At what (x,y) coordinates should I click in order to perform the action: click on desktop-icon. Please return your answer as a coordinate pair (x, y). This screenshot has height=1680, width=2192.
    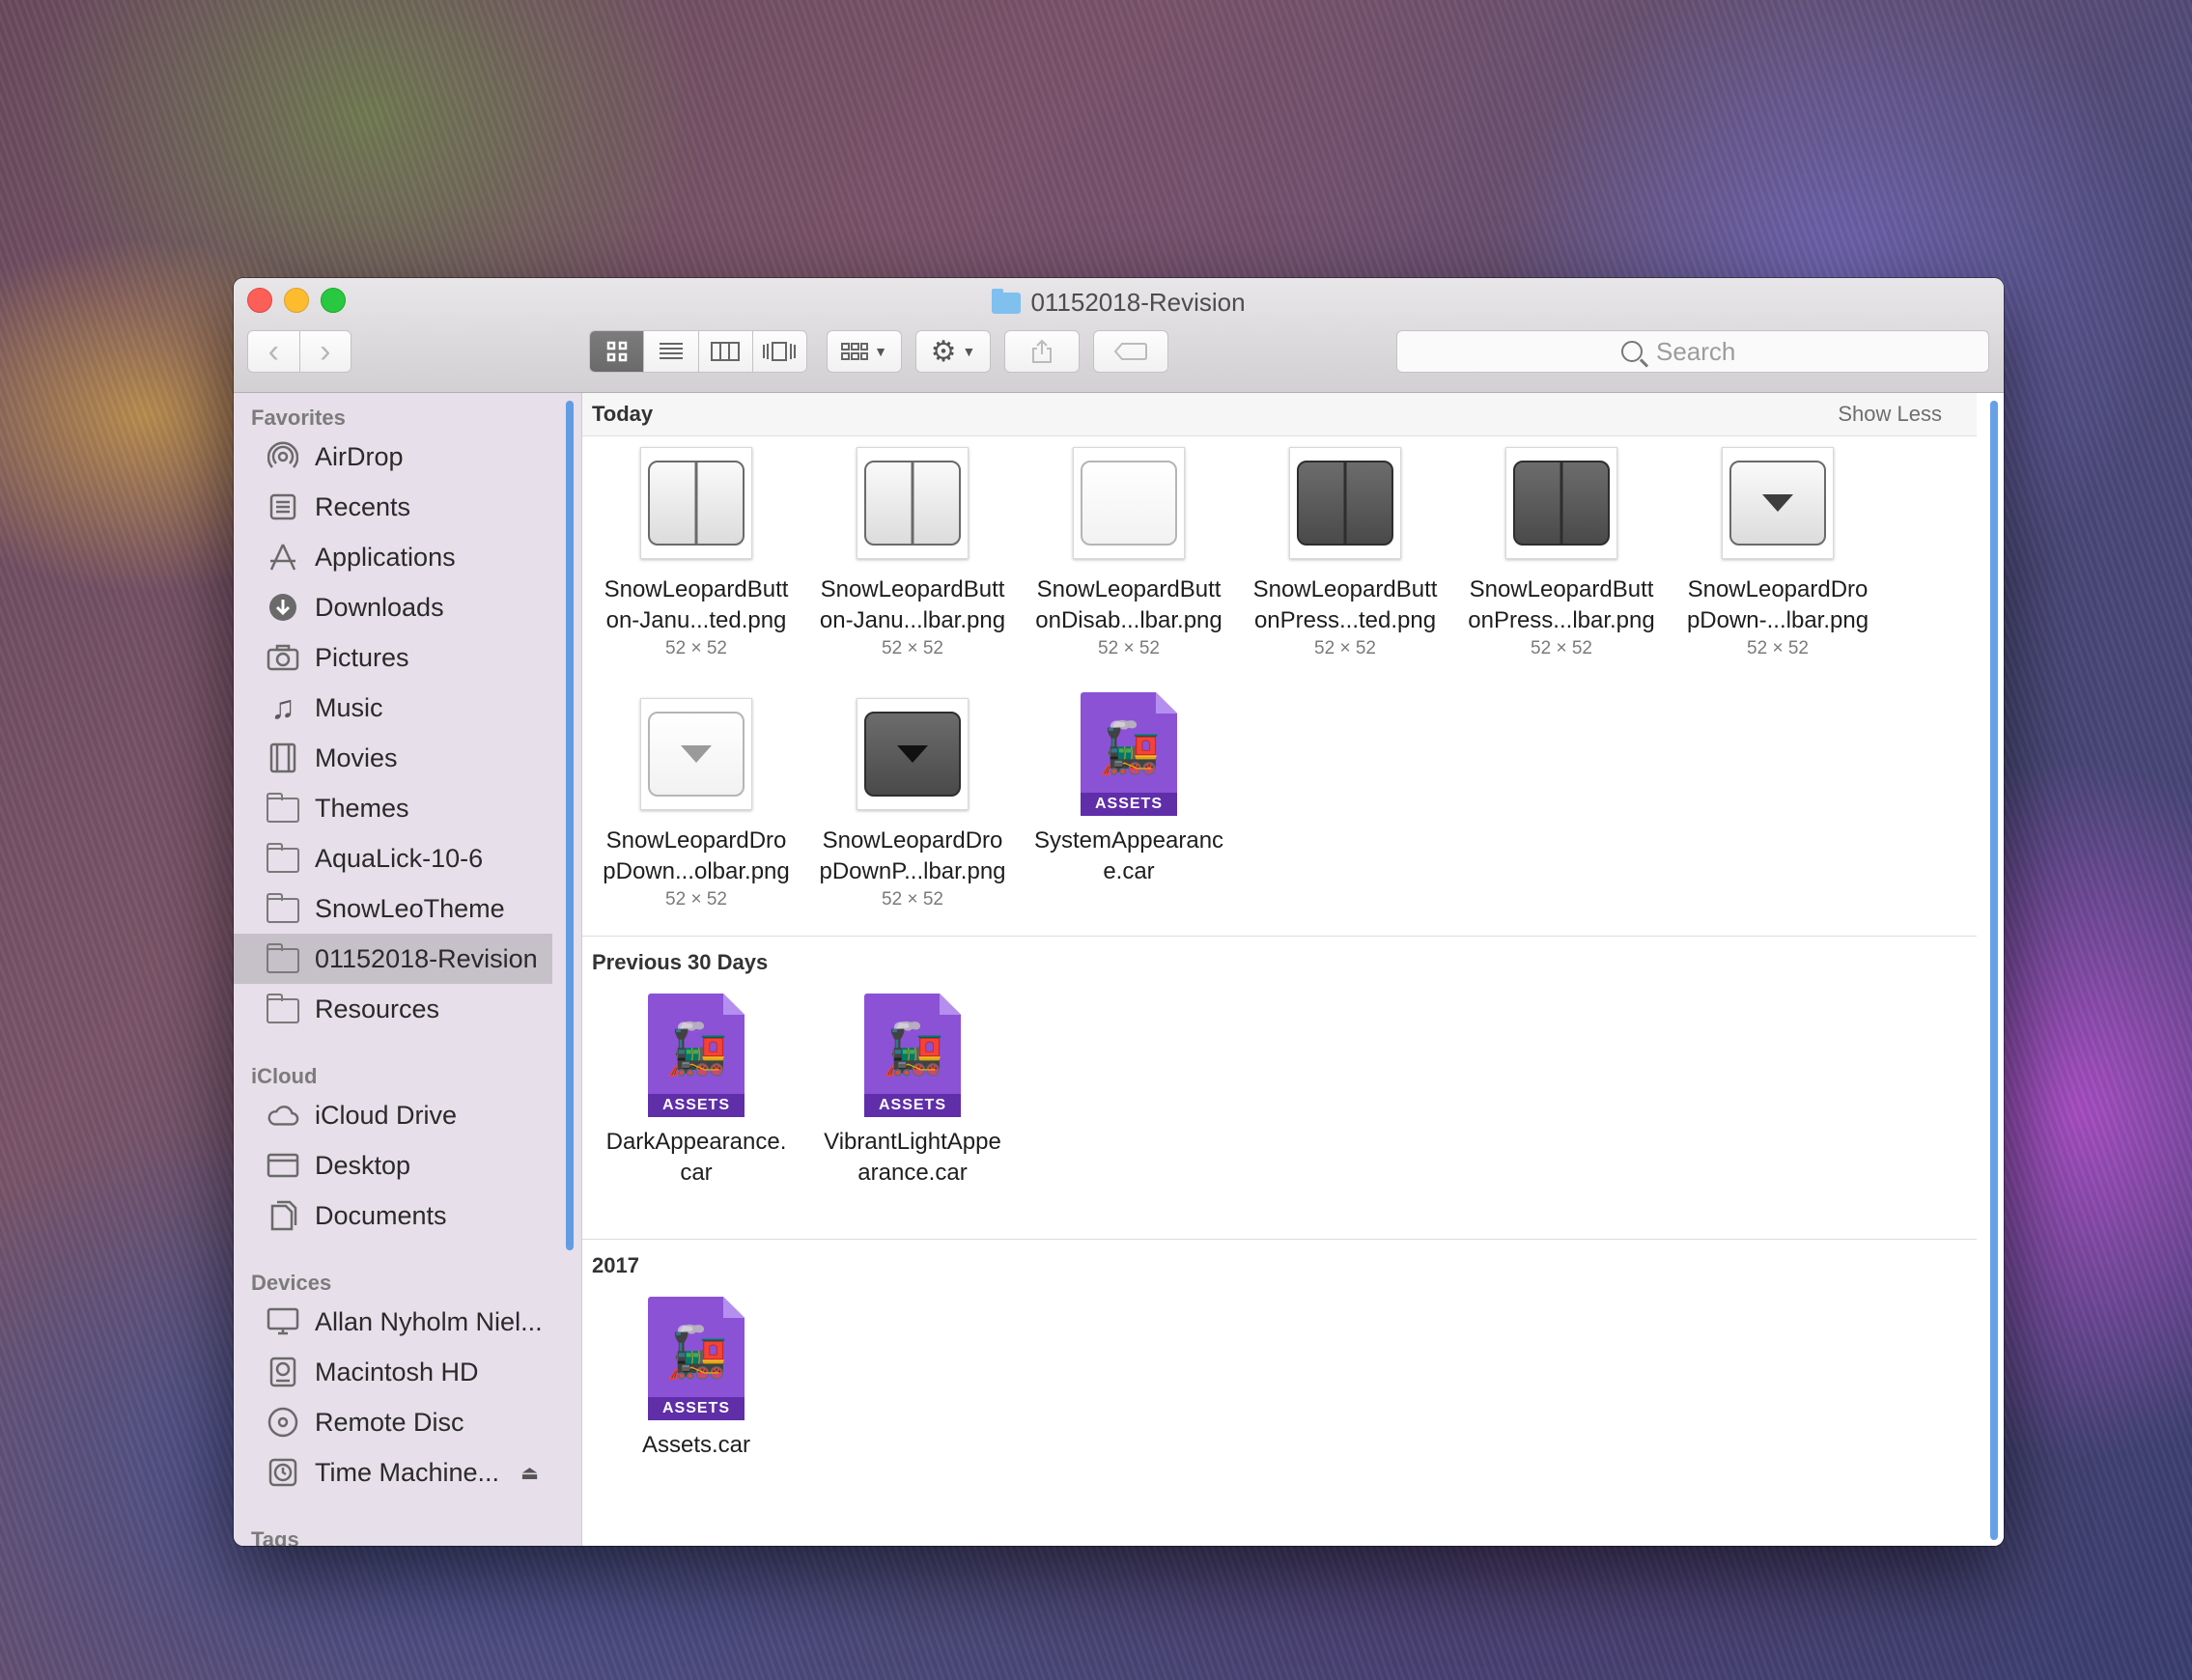
    Looking at the image, I should click on (283, 1165).